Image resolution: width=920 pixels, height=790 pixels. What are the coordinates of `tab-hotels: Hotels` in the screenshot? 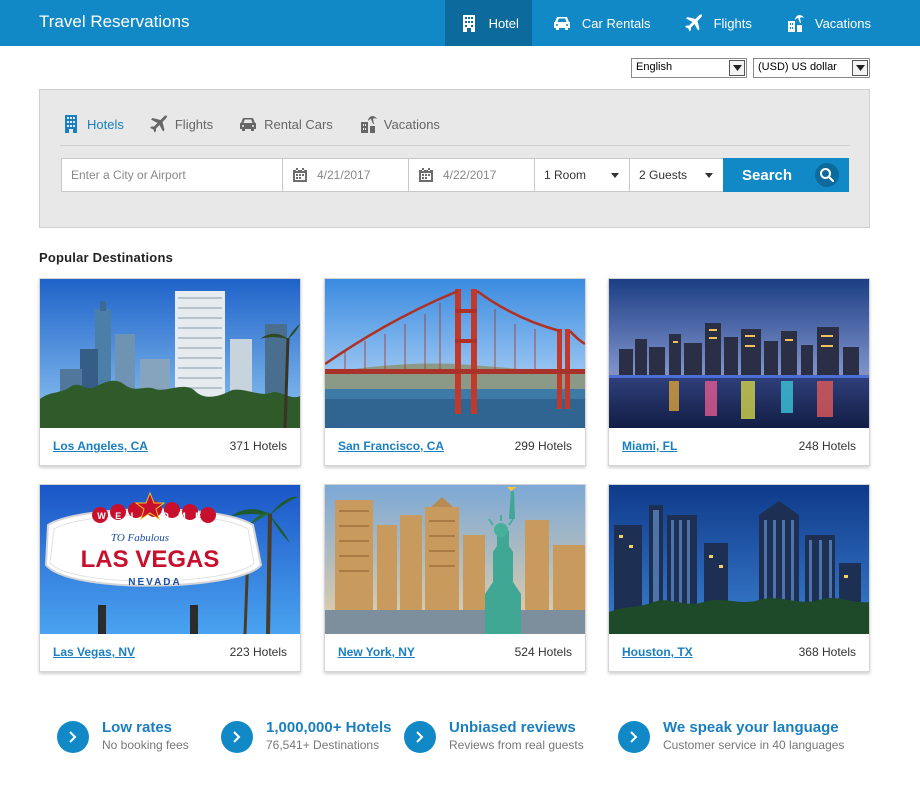 It's located at (92, 124).